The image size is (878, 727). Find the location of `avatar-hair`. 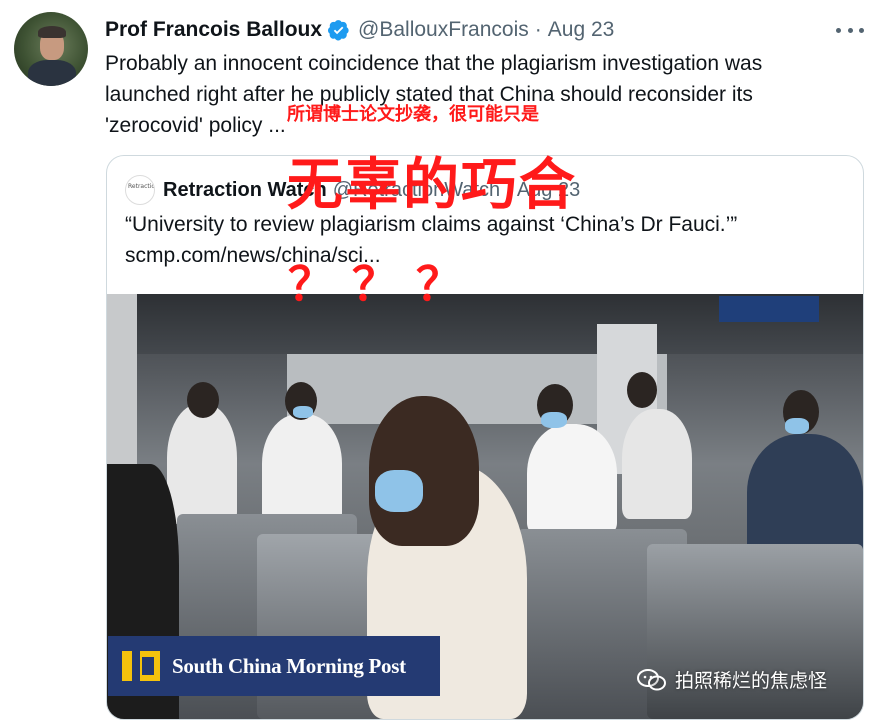

avatar-hair is located at coordinates (52, 32).